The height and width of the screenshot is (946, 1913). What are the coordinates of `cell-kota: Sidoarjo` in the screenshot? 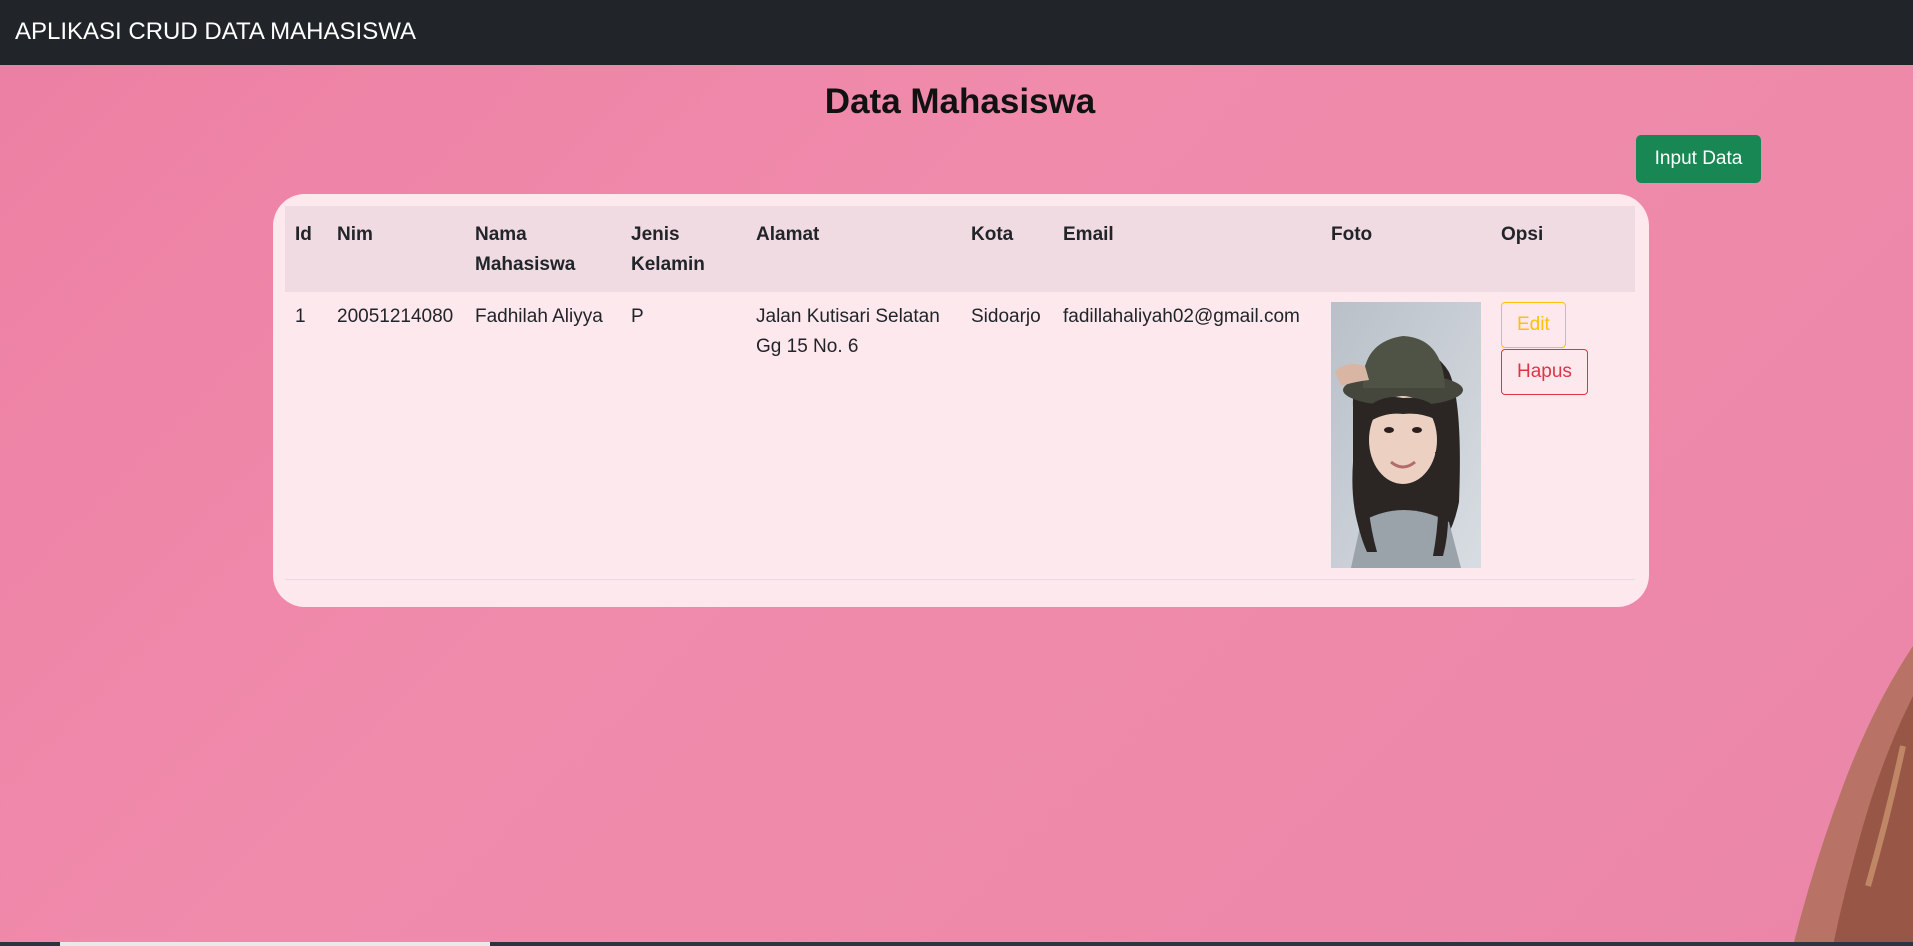 It's located at (1006, 316).